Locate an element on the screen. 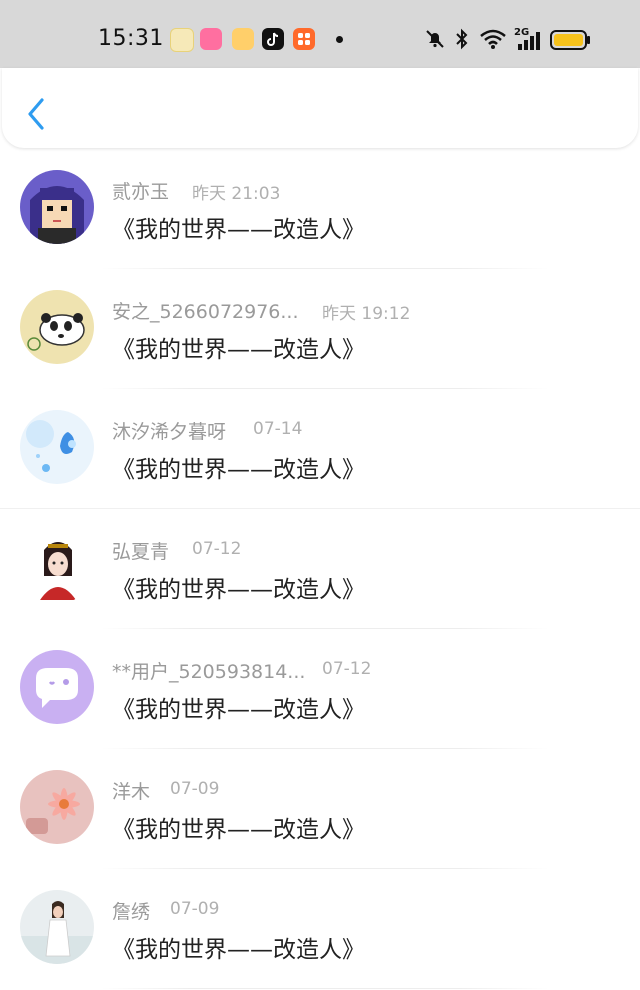 Image resolution: width=640 pixels, height=990 pixels. comment-time: 07-14 is located at coordinates (278, 429).